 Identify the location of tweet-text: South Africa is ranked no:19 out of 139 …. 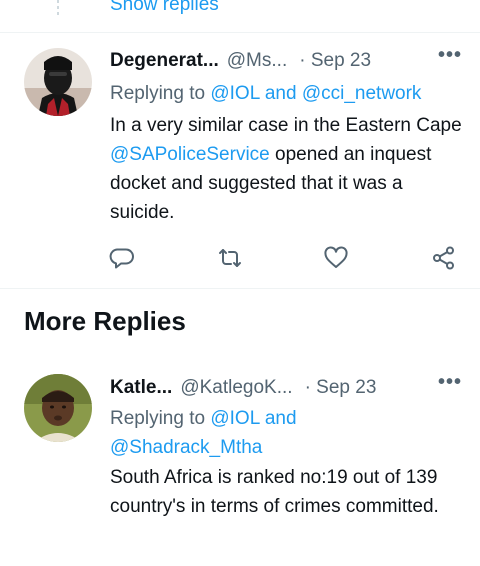
(274, 492).